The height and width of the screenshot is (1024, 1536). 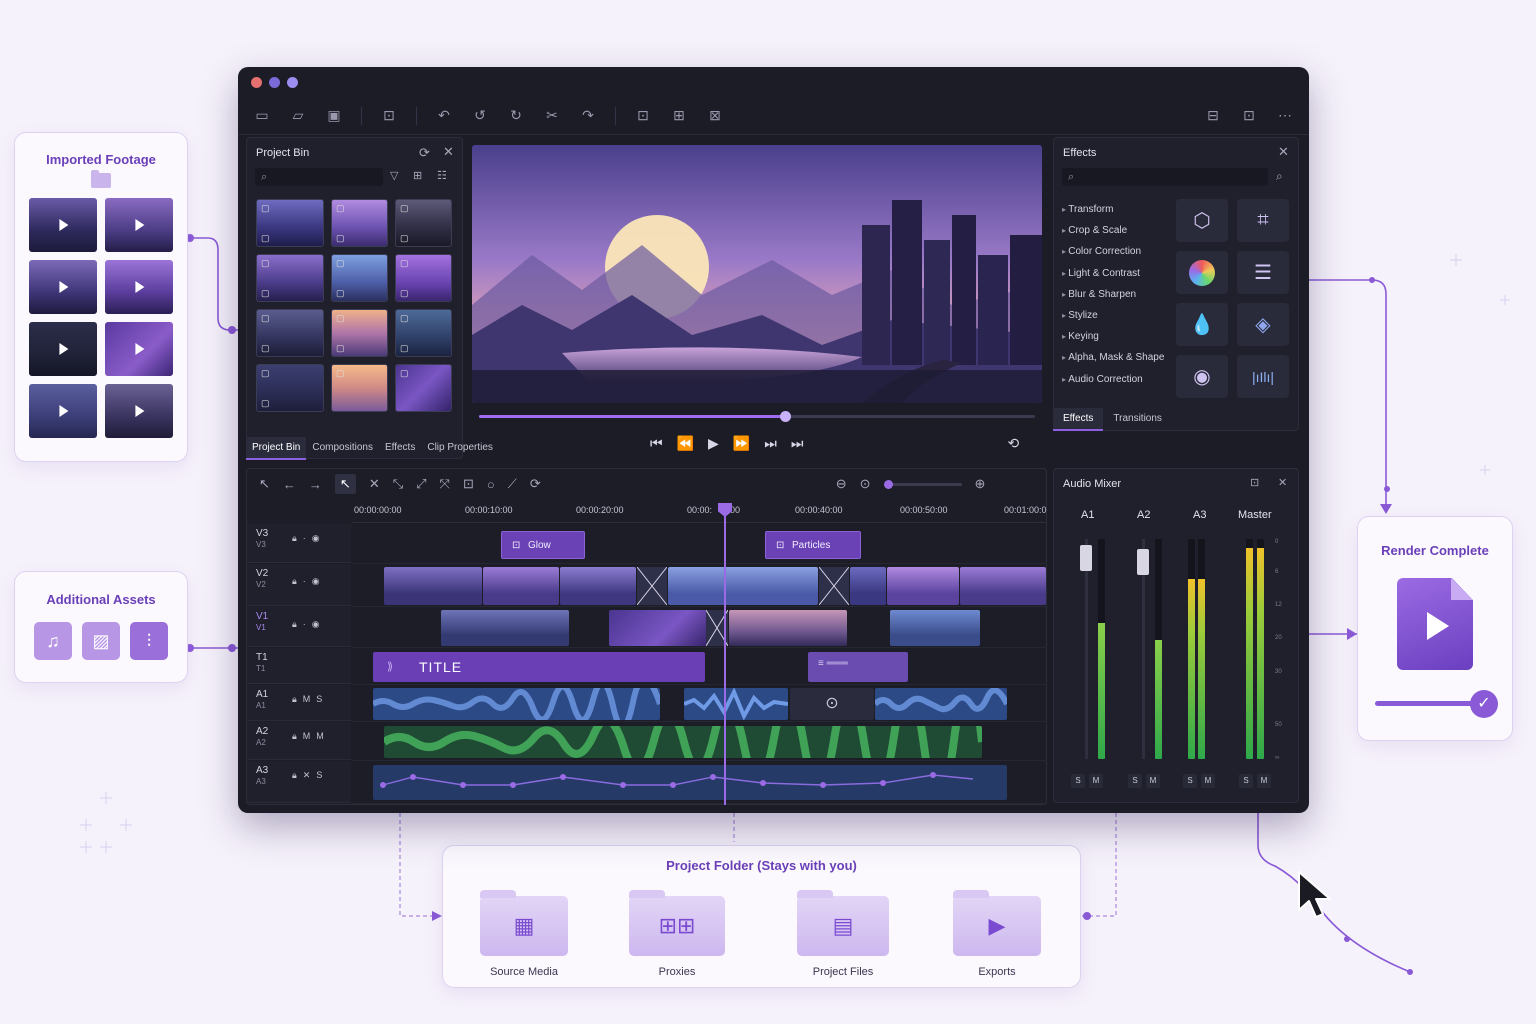 I want to click on folder-exports: ▶ Exports, so click(x=997, y=934).